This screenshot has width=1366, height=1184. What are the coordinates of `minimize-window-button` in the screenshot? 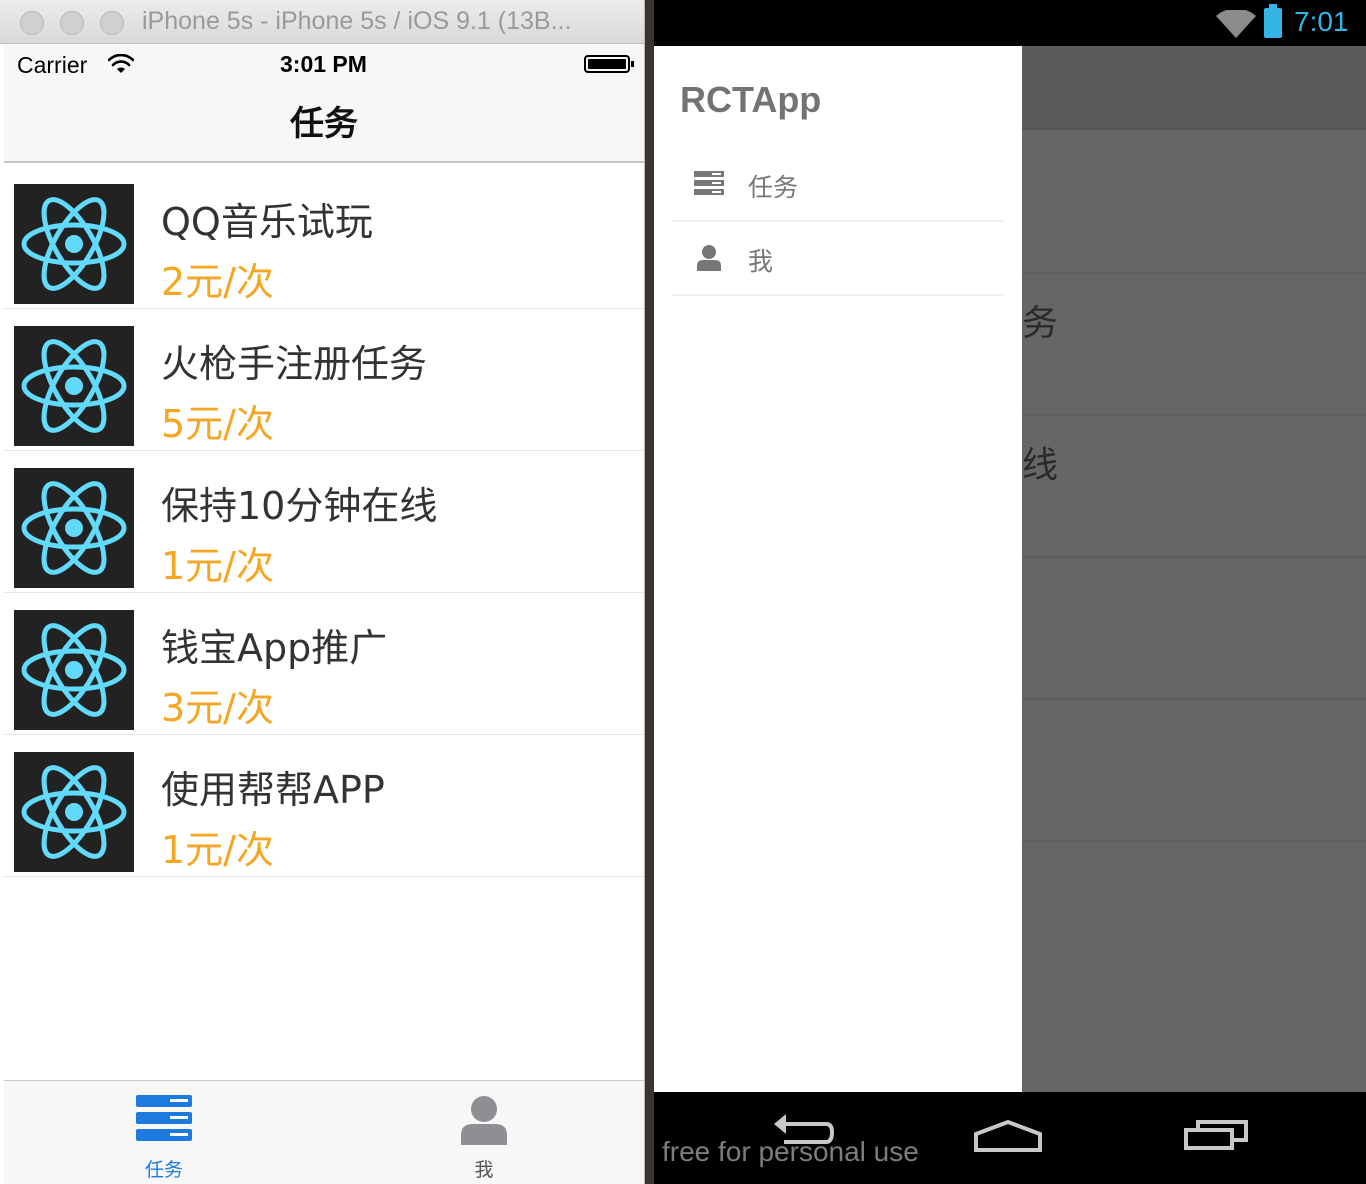 It's located at (72, 23).